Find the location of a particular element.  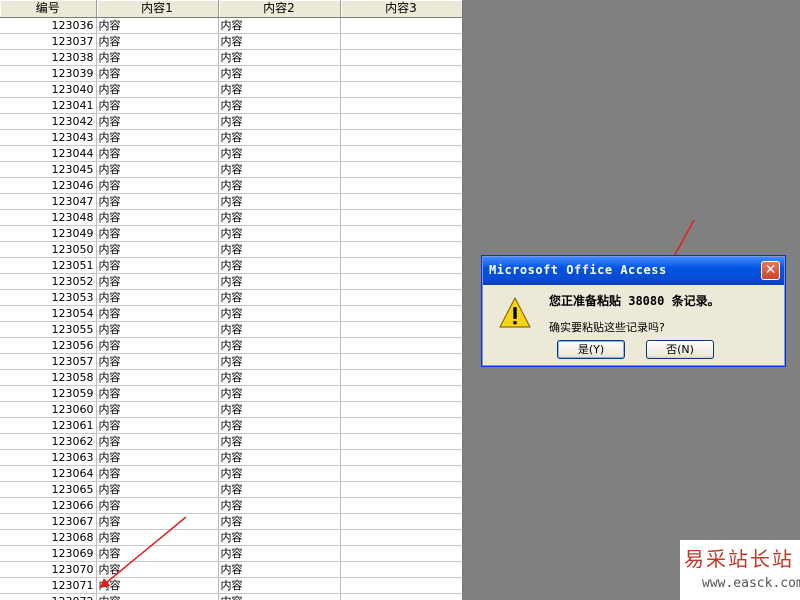

column-header-content2: 内容2 is located at coordinates (279, 9).